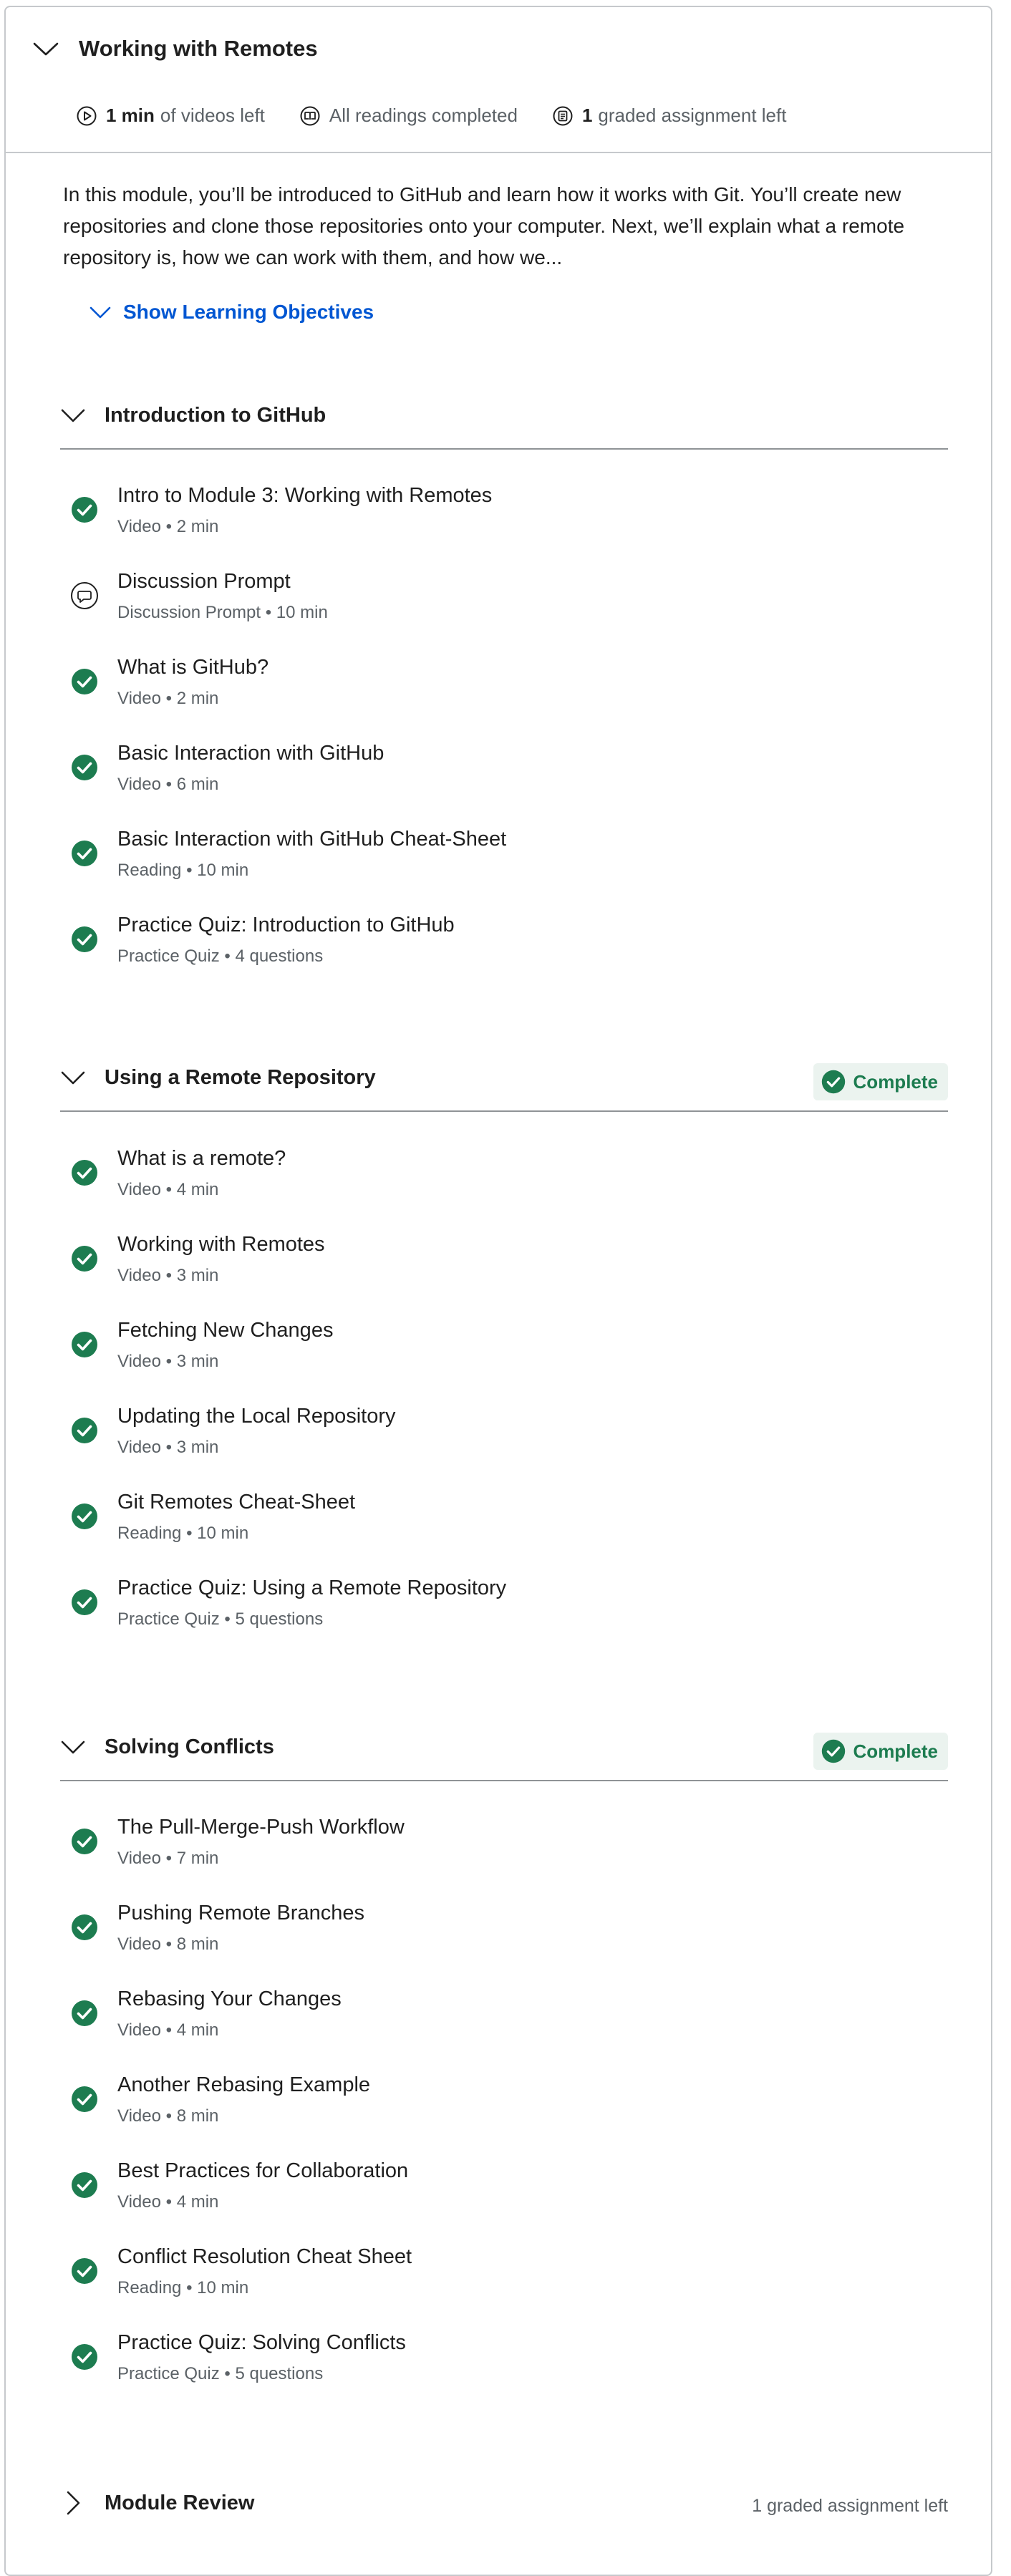 The image size is (1011, 2576). What do you see at coordinates (504, 419) in the screenshot?
I see `section-header: Introduction to GitHub` at bounding box center [504, 419].